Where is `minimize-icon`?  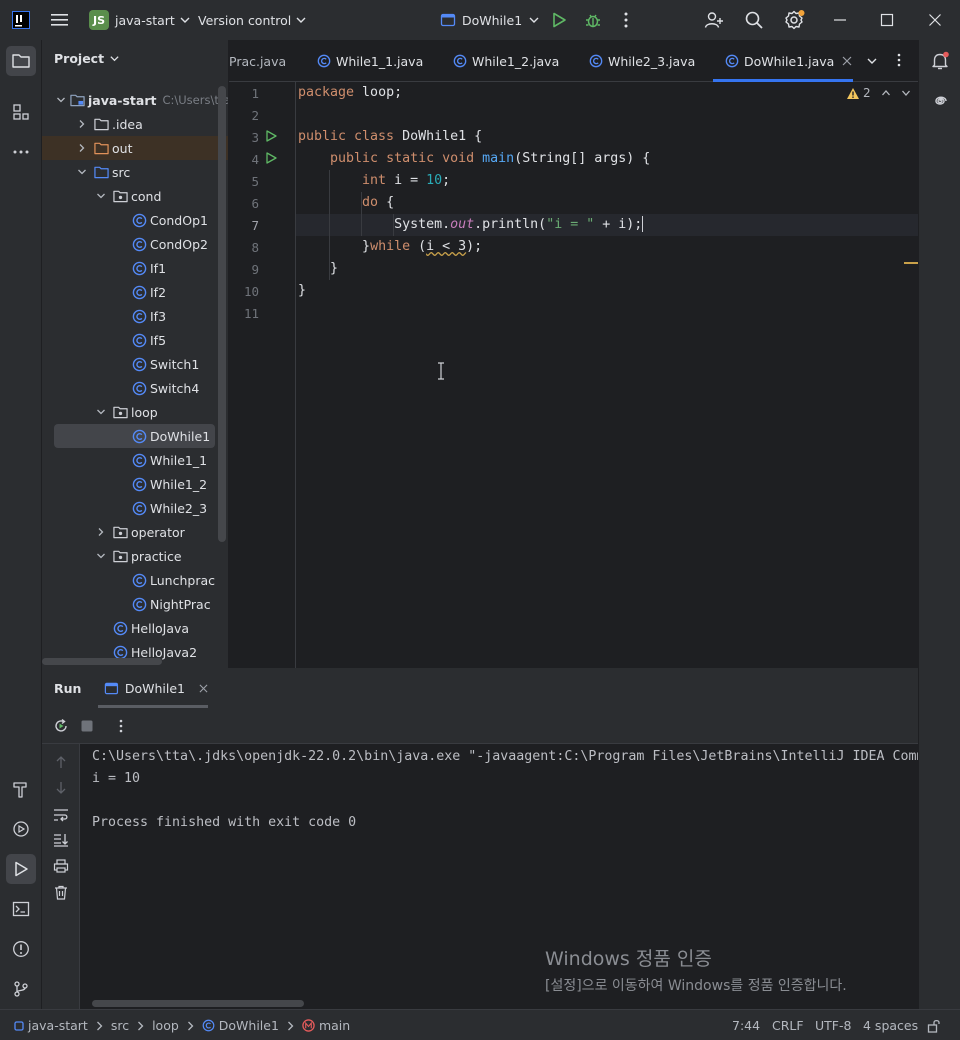
minimize-icon is located at coordinates (840, 20).